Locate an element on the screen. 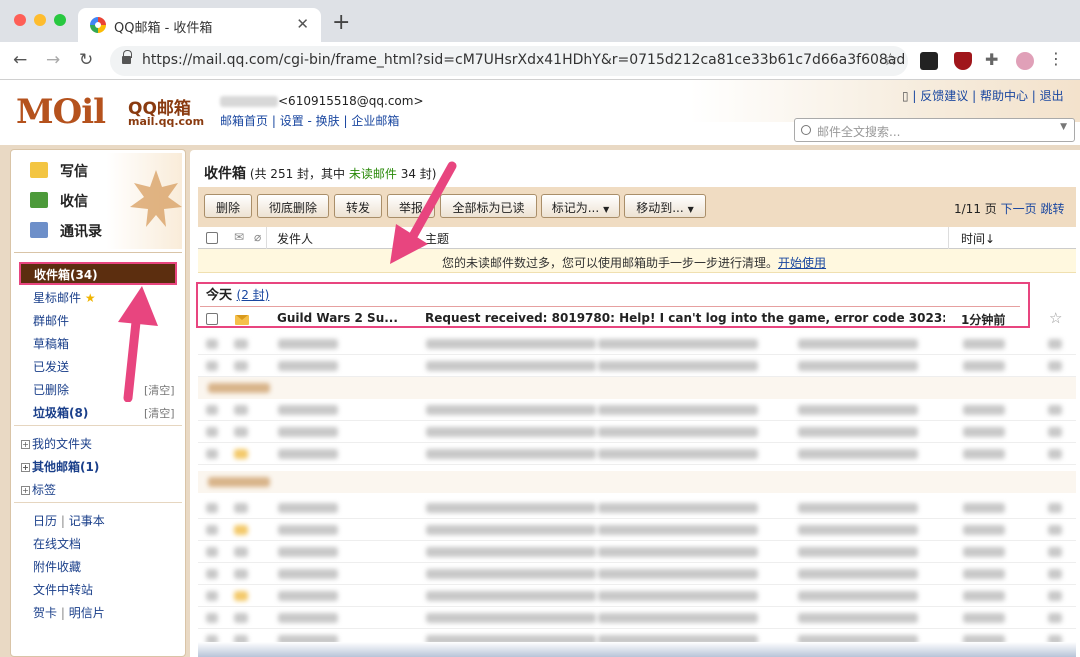 This screenshot has width=1080, height=657. forward-button: 转发 is located at coordinates (358, 206).